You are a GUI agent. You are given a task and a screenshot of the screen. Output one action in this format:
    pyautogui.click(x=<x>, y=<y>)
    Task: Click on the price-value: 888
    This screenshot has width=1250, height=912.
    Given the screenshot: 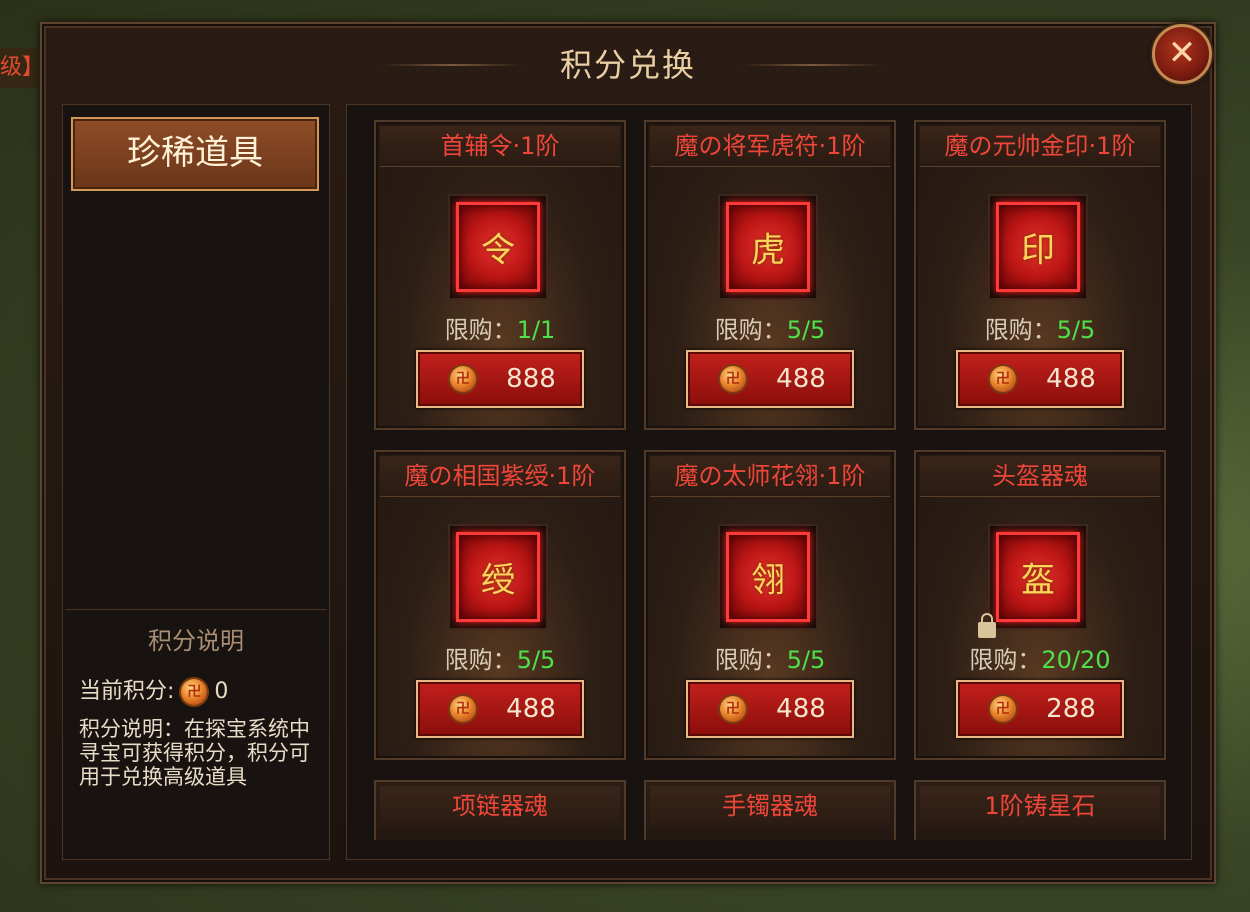 What is the action you would take?
    pyautogui.click(x=531, y=379)
    